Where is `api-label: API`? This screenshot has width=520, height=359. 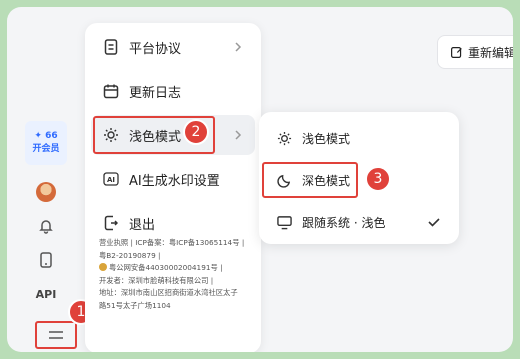
api-label: API is located at coordinates (46, 294).